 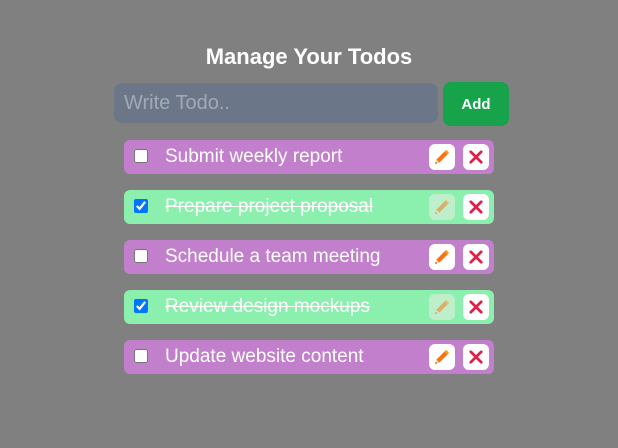 I want to click on todo-text: Submit weekly report, so click(x=254, y=156).